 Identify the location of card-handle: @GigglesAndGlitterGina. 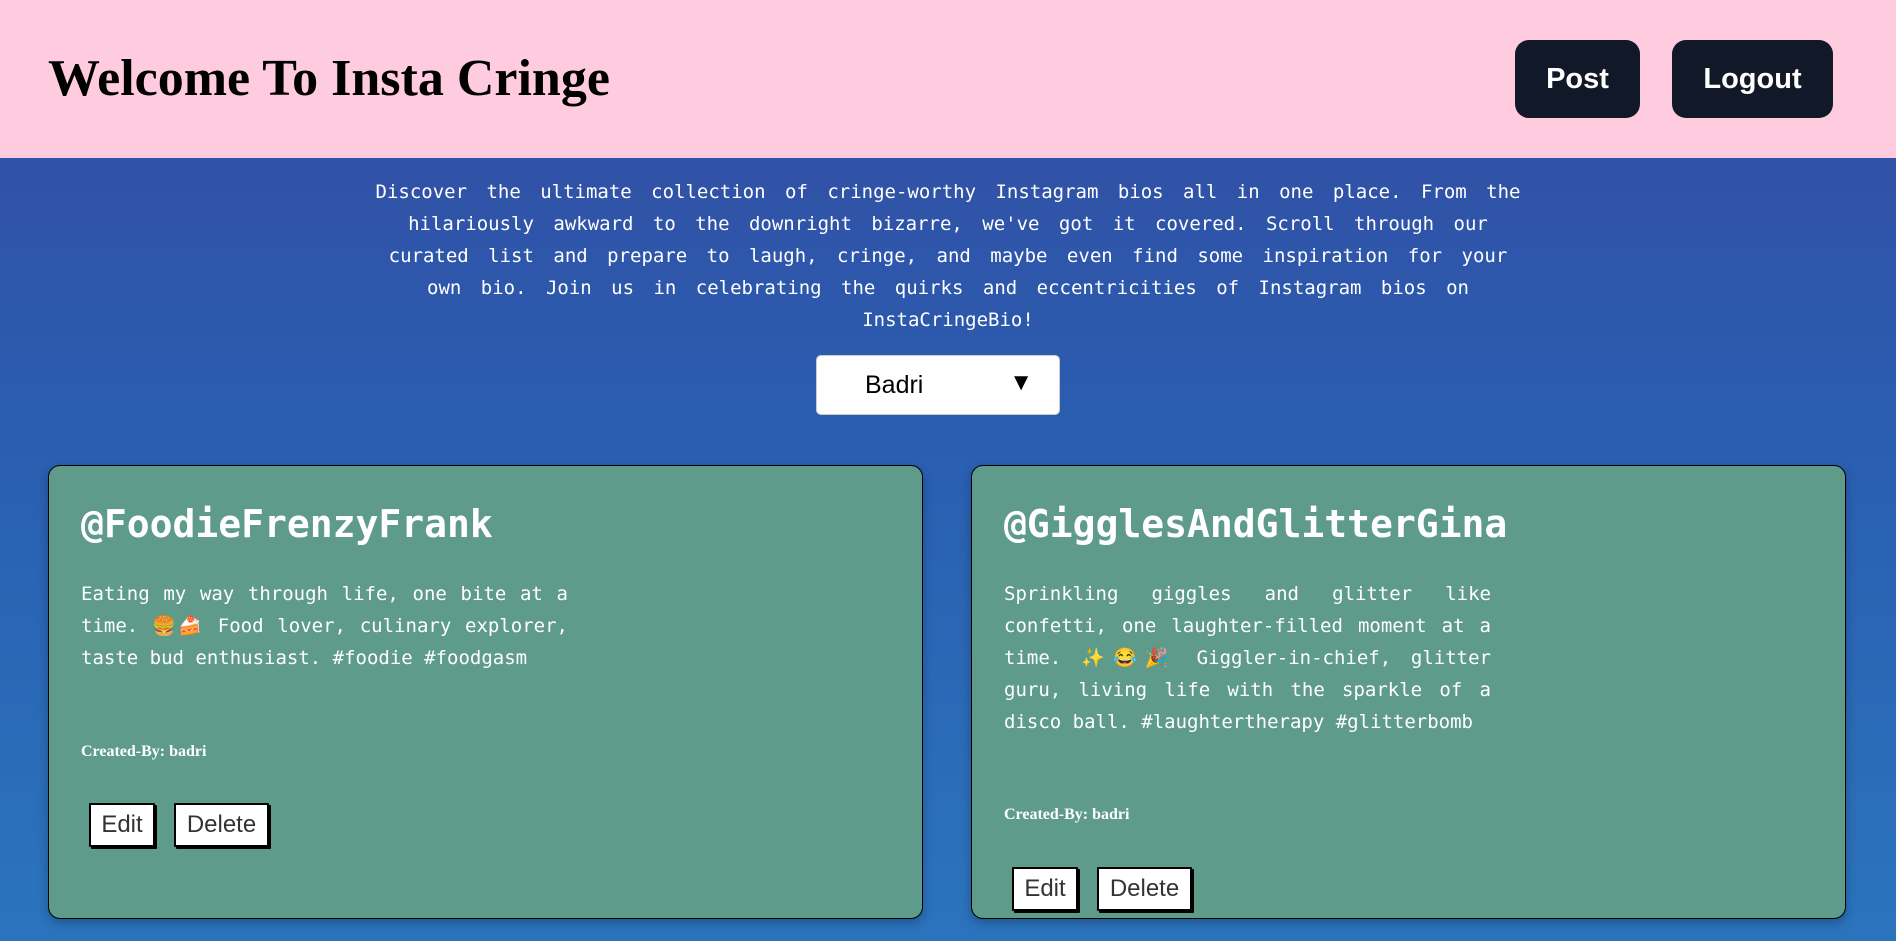
(1256, 524).